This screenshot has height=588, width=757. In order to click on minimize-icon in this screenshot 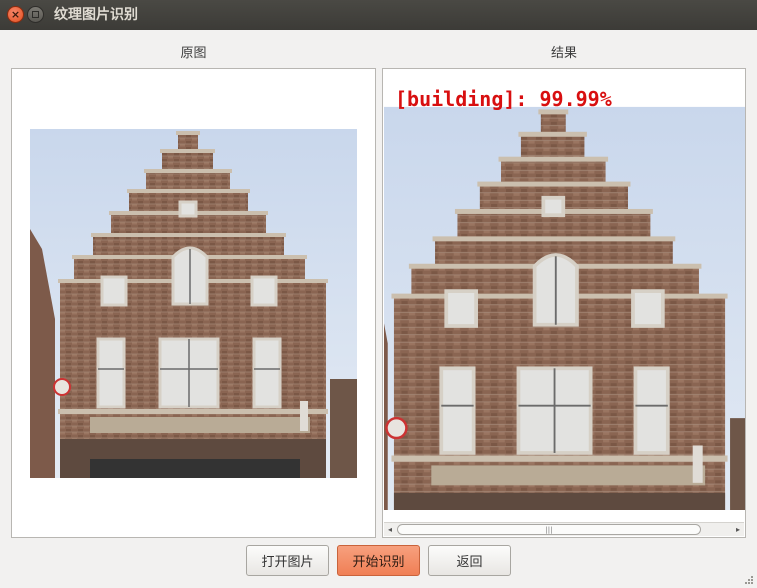, I will do `click(35, 14)`.